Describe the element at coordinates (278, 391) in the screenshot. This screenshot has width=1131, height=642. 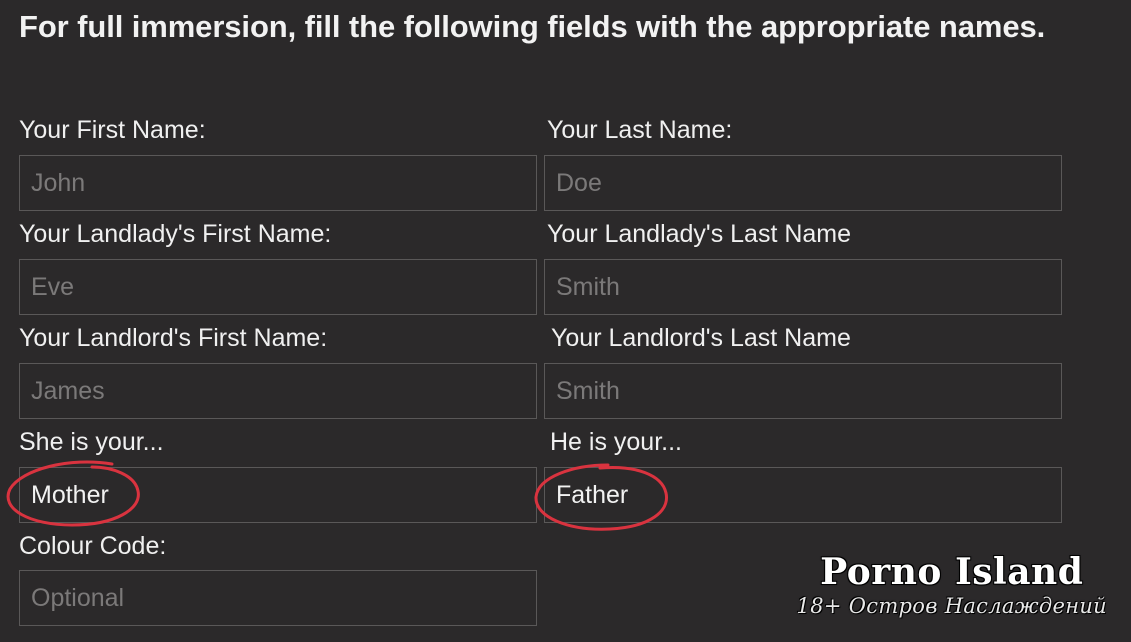
I see `landlord-first-name-input` at that location.